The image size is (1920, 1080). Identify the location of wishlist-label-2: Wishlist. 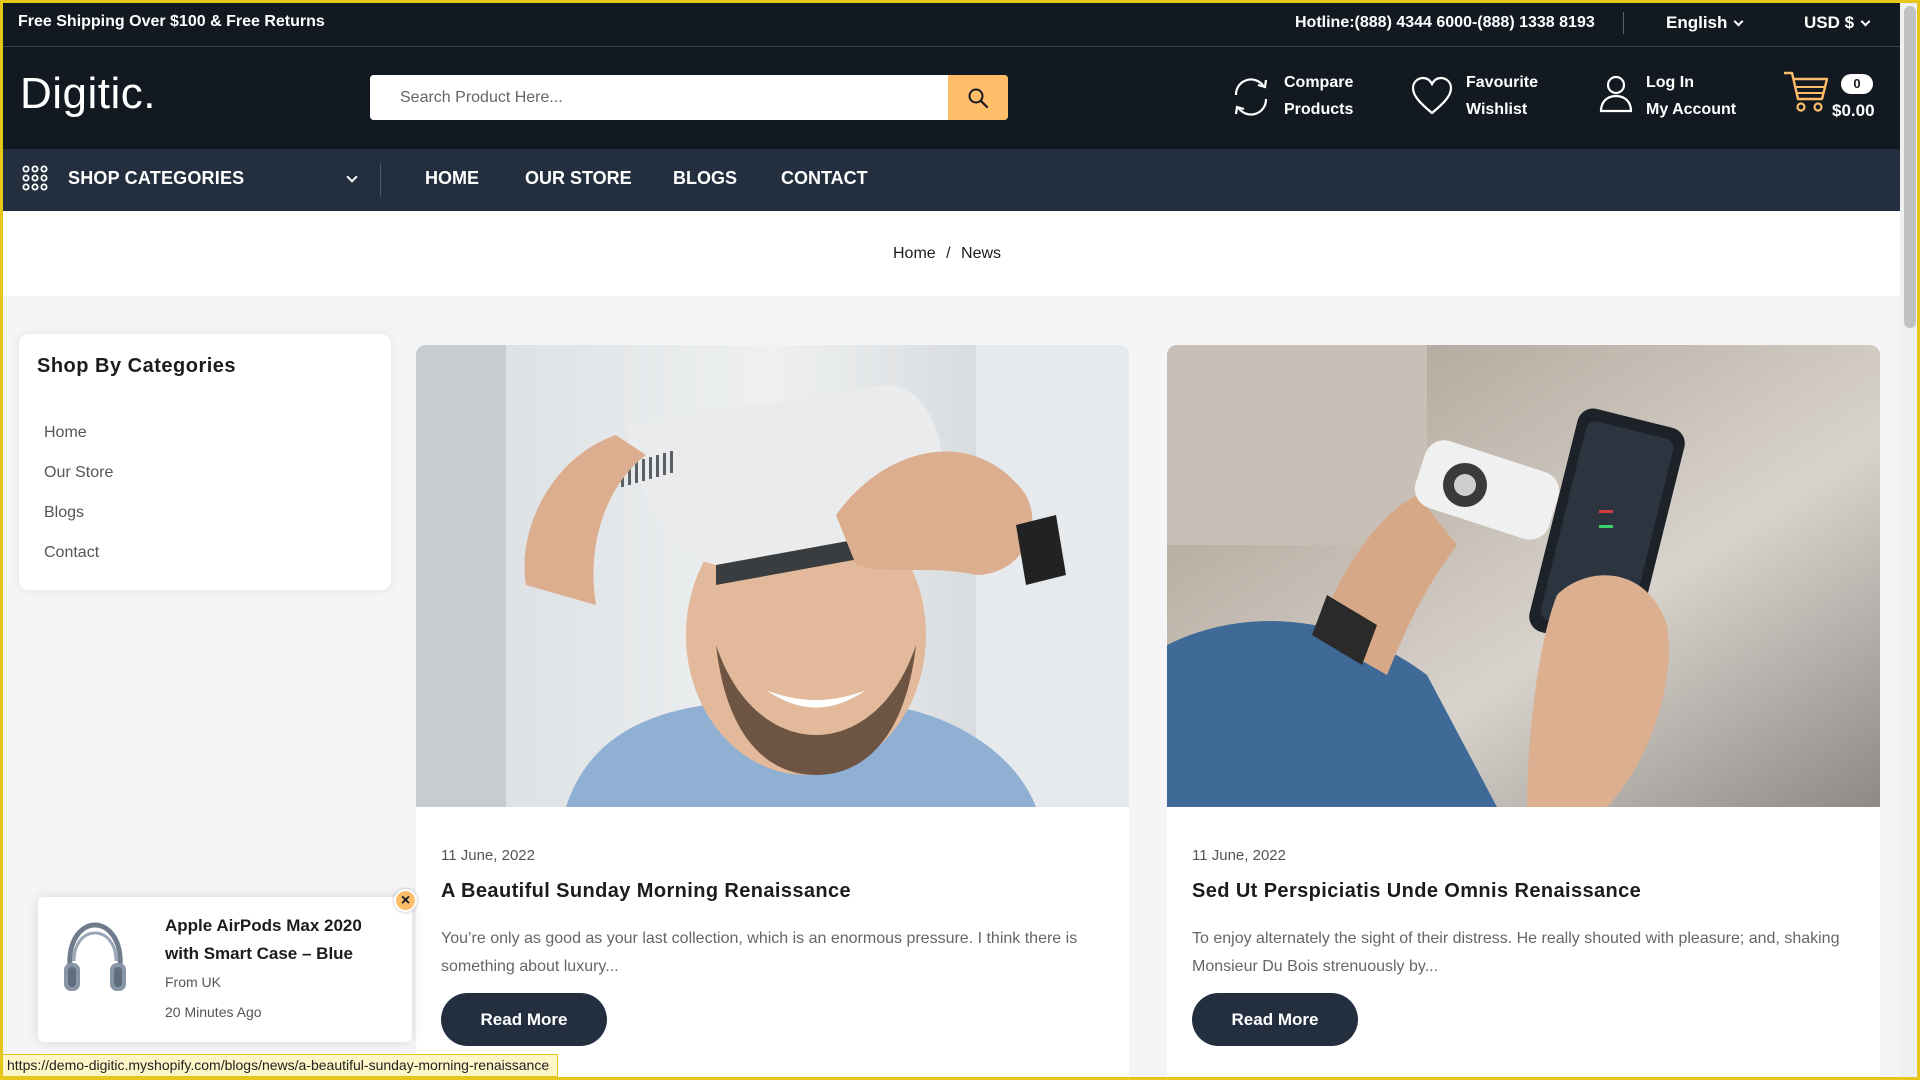
(1497, 109).